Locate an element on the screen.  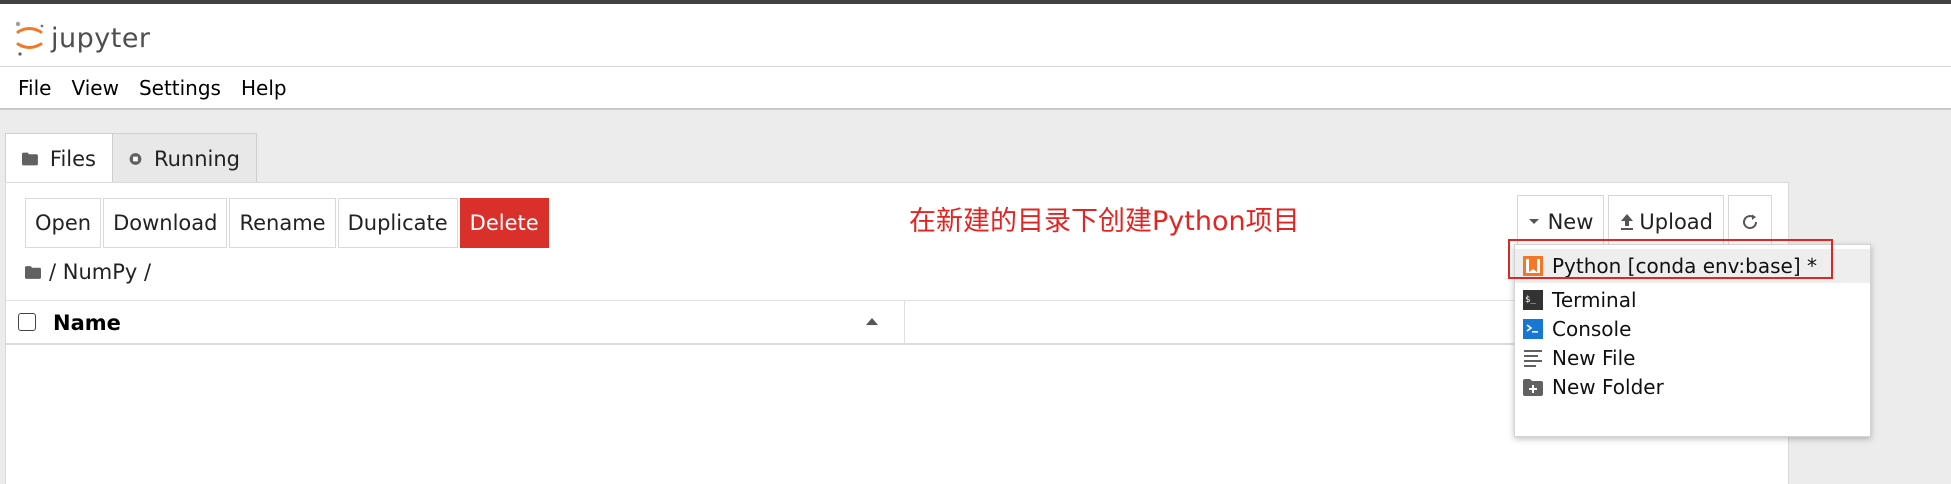
new-button-label: New is located at coordinates (1570, 222).